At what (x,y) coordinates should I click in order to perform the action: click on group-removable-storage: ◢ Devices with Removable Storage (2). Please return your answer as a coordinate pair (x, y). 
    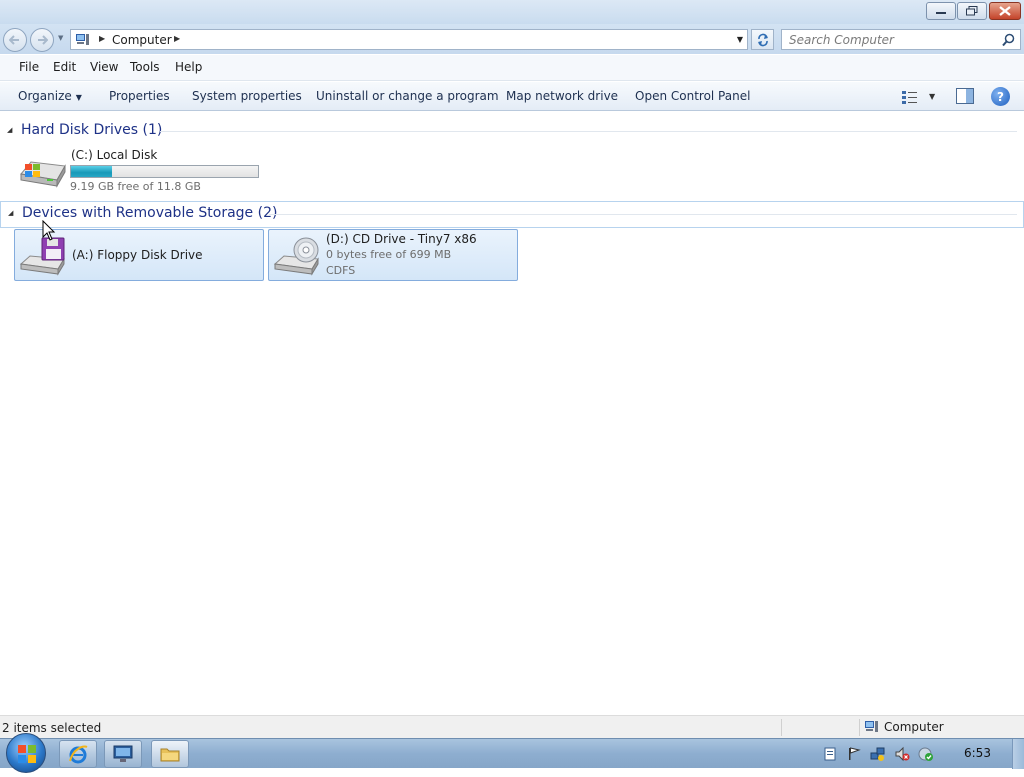
    Looking at the image, I should click on (512, 214).